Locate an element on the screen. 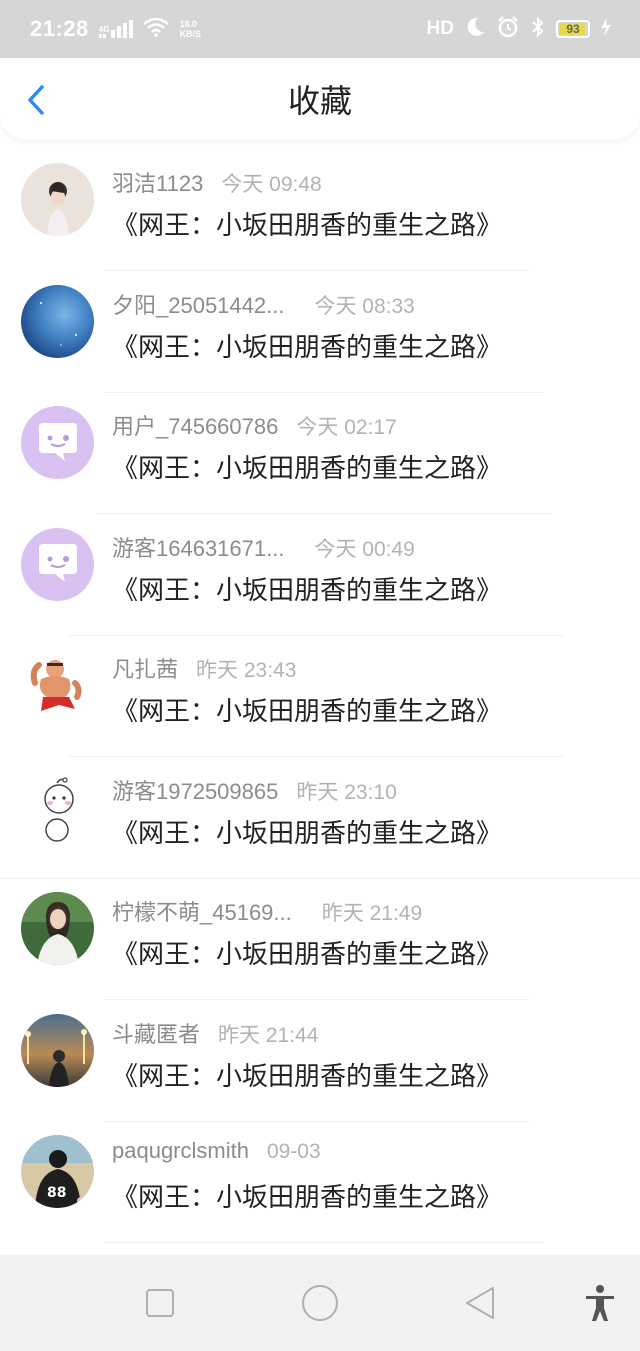 The image size is (640, 1351). battery-percent: 93 is located at coordinates (573, 29).